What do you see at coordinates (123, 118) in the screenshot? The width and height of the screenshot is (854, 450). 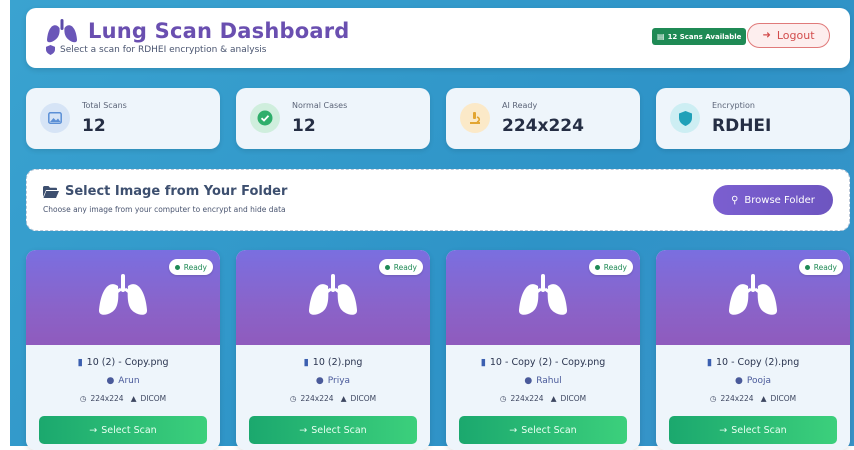 I see `stat-card-total-scans: Total Scans 12` at bounding box center [123, 118].